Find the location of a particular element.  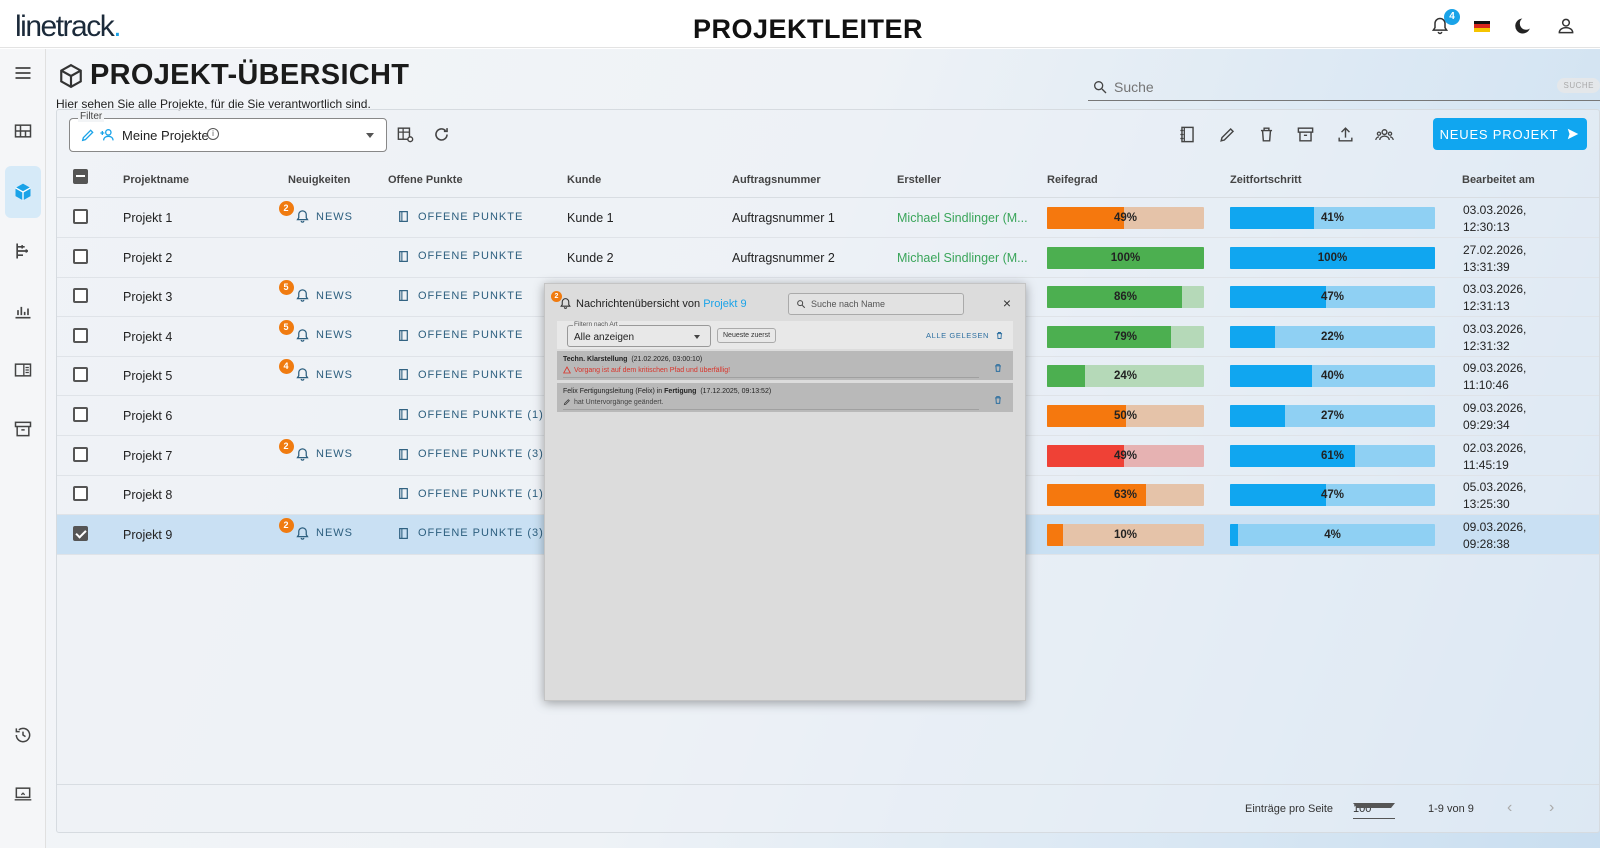

table-settings-icon is located at coordinates (405, 134).